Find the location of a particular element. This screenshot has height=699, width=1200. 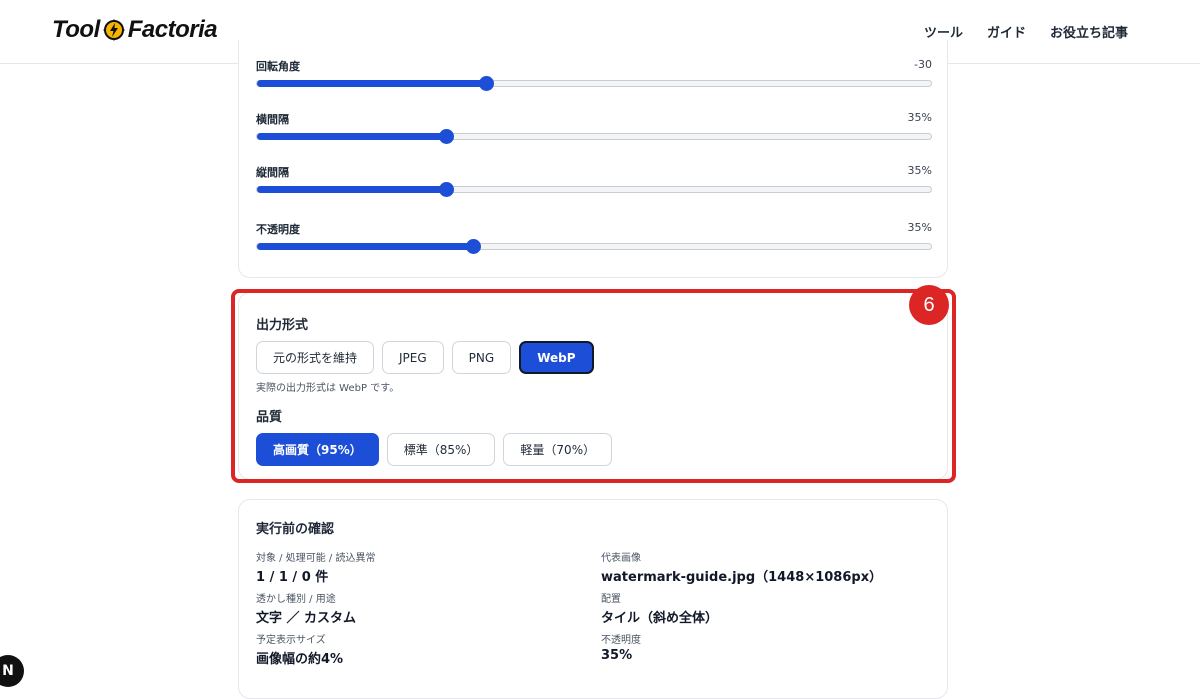

annotation-step-marker: 6 is located at coordinates (929, 305).